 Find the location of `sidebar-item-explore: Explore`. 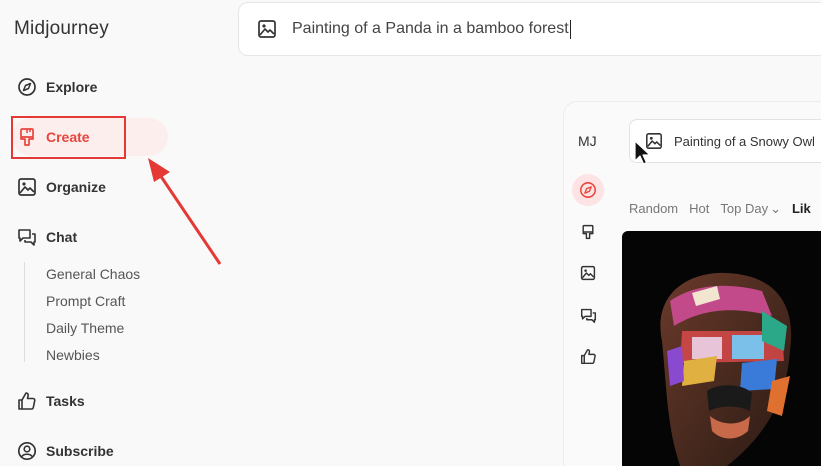

sidebar-item-explore: Explore is located at coordinates (57, 87).